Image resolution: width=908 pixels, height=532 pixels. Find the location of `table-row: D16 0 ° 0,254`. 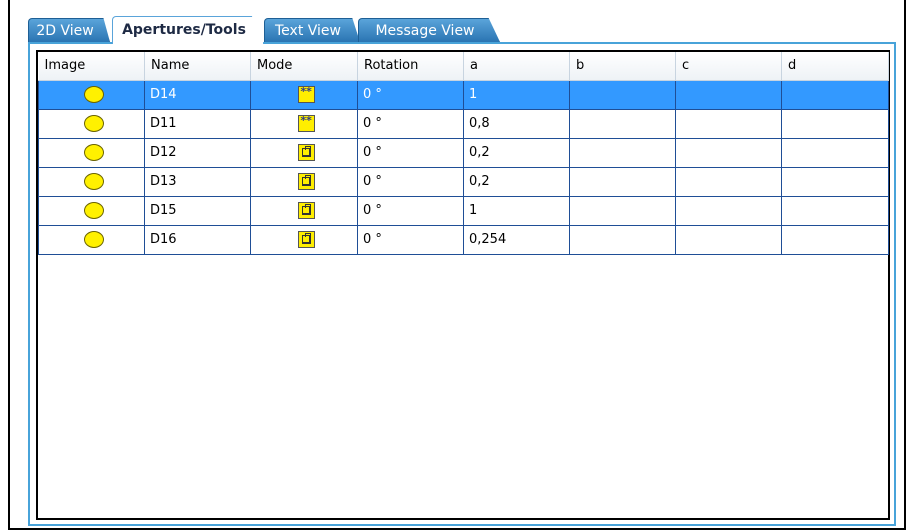

table-row: D16 0 ° 0,254 is located at coordinates (463, 239).